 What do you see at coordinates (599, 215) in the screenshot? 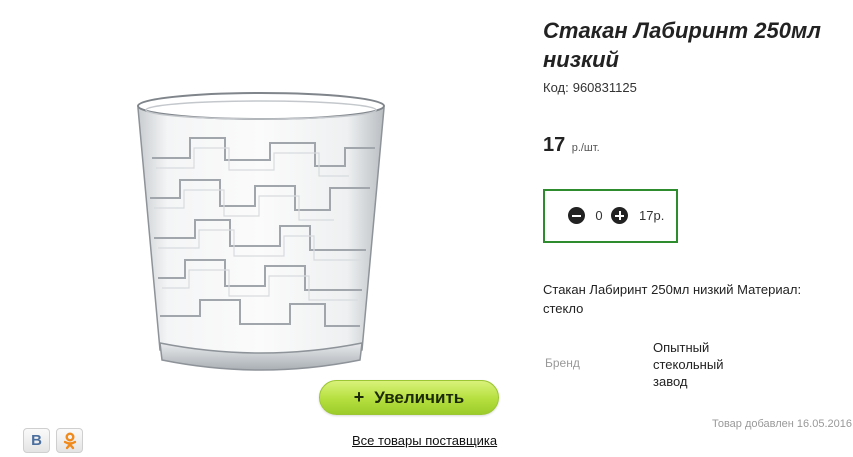
I see `quantity-value: 0` at bounding box center [599, 215].